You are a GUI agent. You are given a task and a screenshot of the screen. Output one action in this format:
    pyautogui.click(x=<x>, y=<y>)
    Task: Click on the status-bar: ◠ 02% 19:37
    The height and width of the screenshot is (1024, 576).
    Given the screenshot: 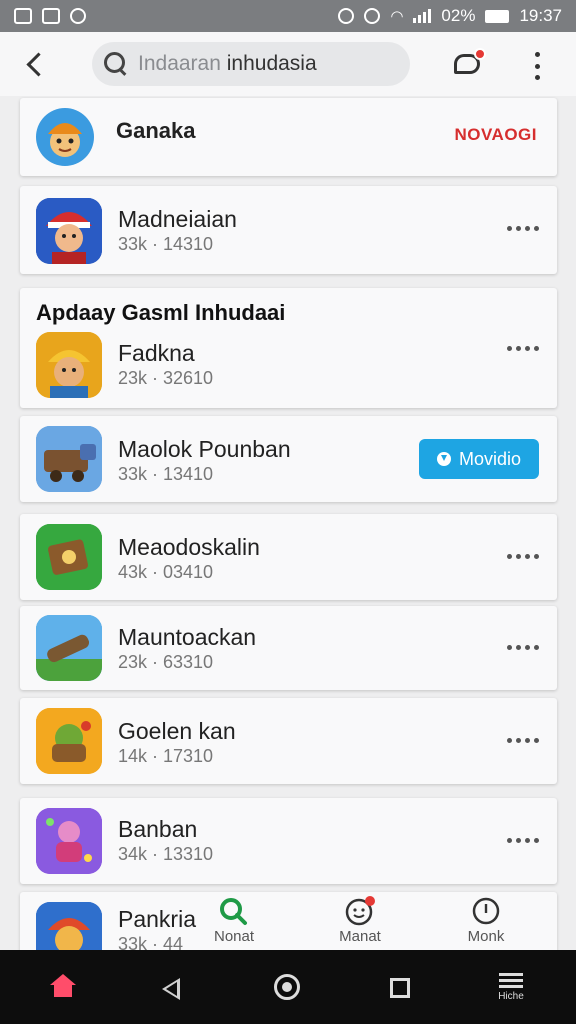 What is the action you would take?
    pyautogui.click(x=288, y=16)
    